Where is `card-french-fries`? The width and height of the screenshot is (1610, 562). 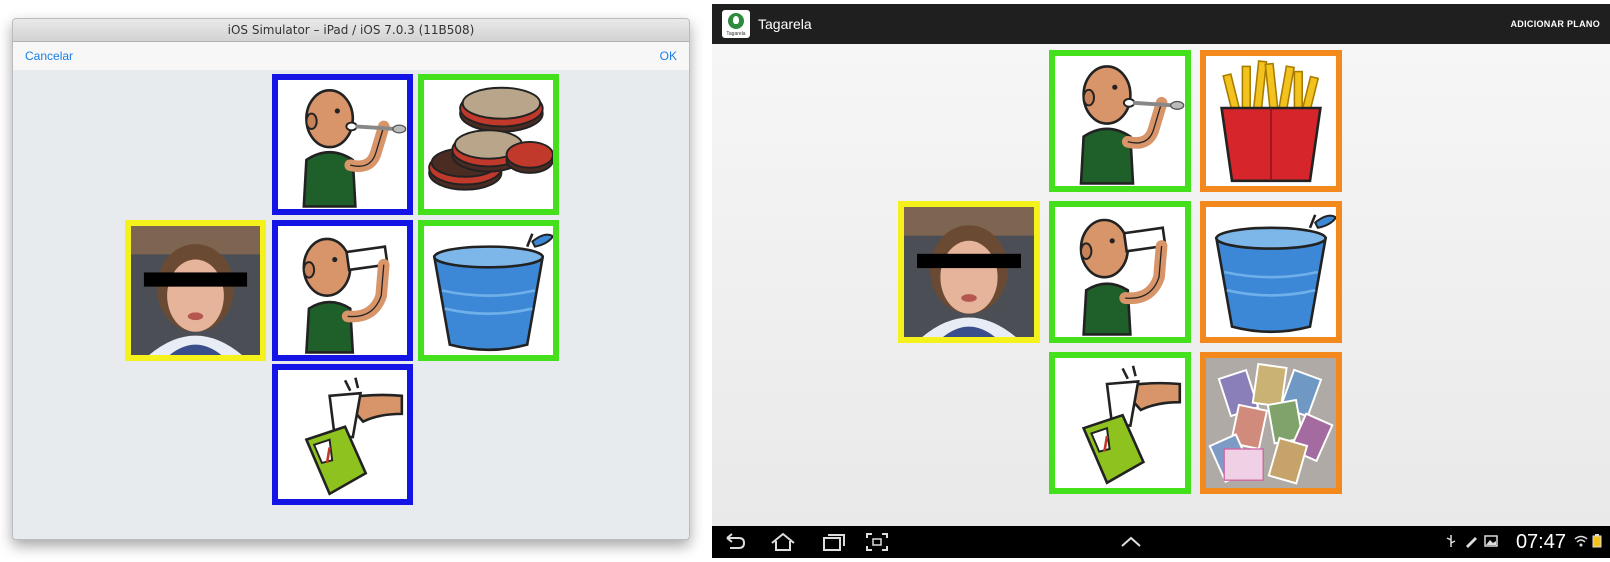
card-french-fries is located at coordinates (1271, 121).